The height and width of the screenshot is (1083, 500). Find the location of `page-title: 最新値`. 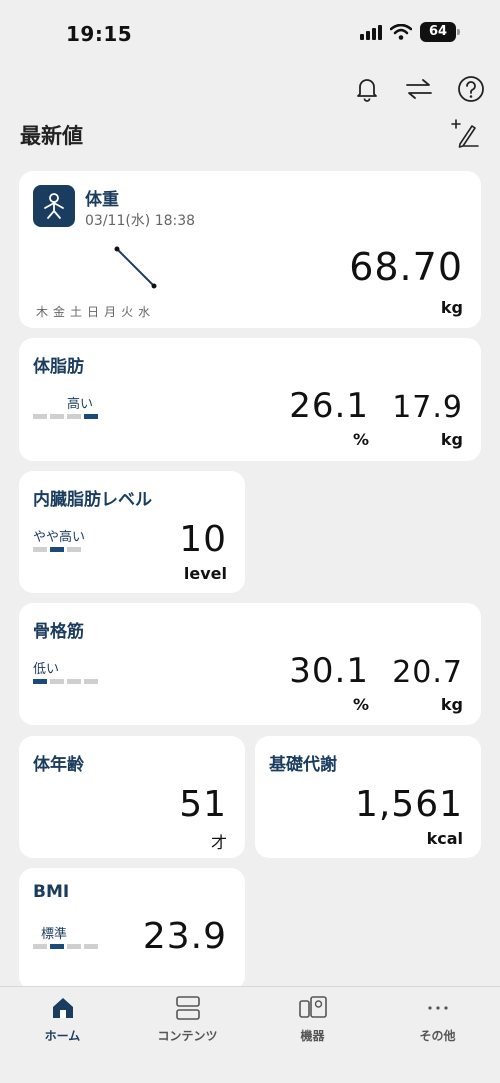

page-title: 最新値 is located at coordinates (51, 136).